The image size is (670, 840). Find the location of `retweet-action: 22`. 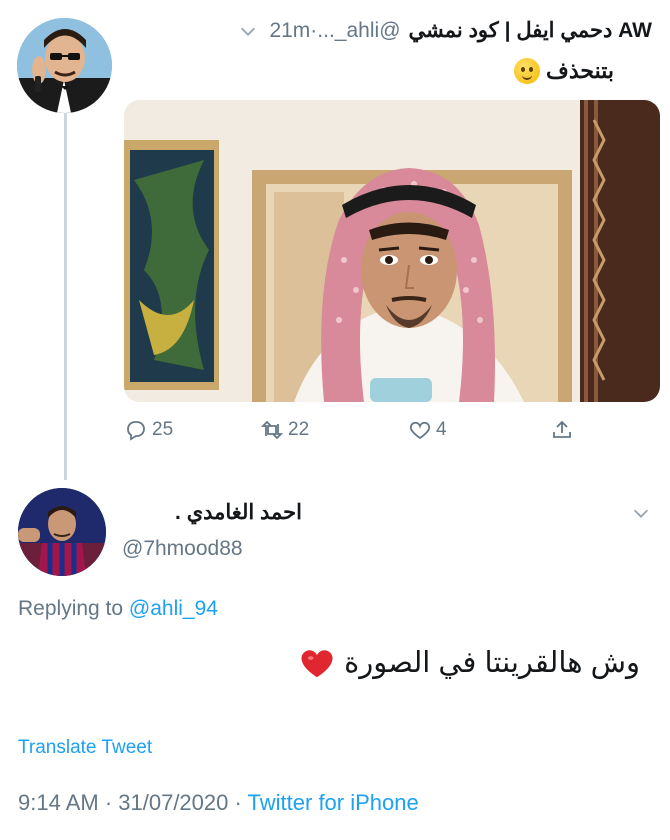

retweet-action: 22 is located at coordinates (284, 430).